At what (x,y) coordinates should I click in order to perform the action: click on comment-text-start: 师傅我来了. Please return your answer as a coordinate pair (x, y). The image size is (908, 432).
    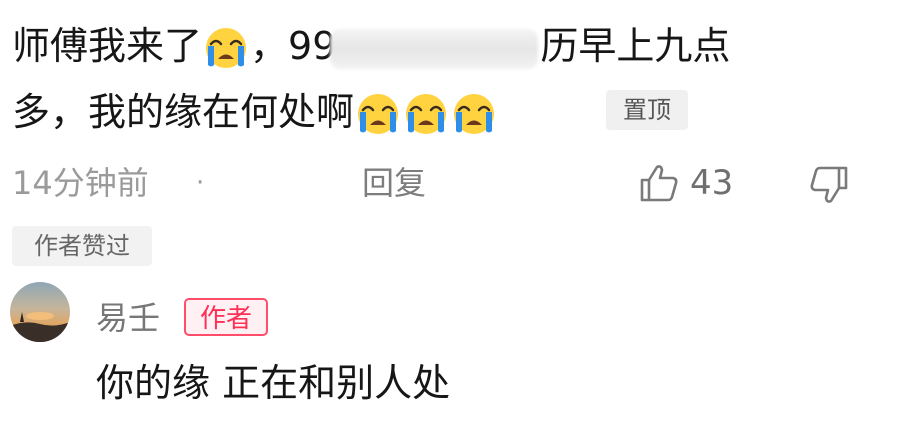
    Looking at the image, I should click on (107, 46).